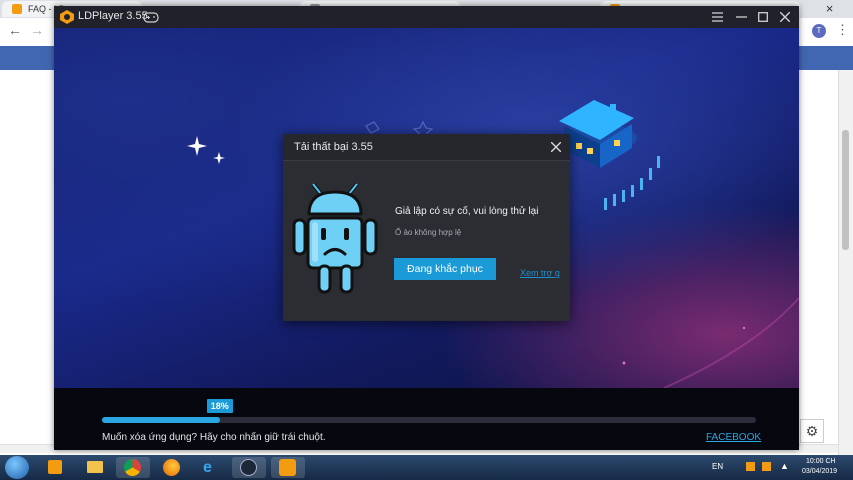 This screenshot has height=480, width=853. I want to click on media-player-icon, so click(55, 467).